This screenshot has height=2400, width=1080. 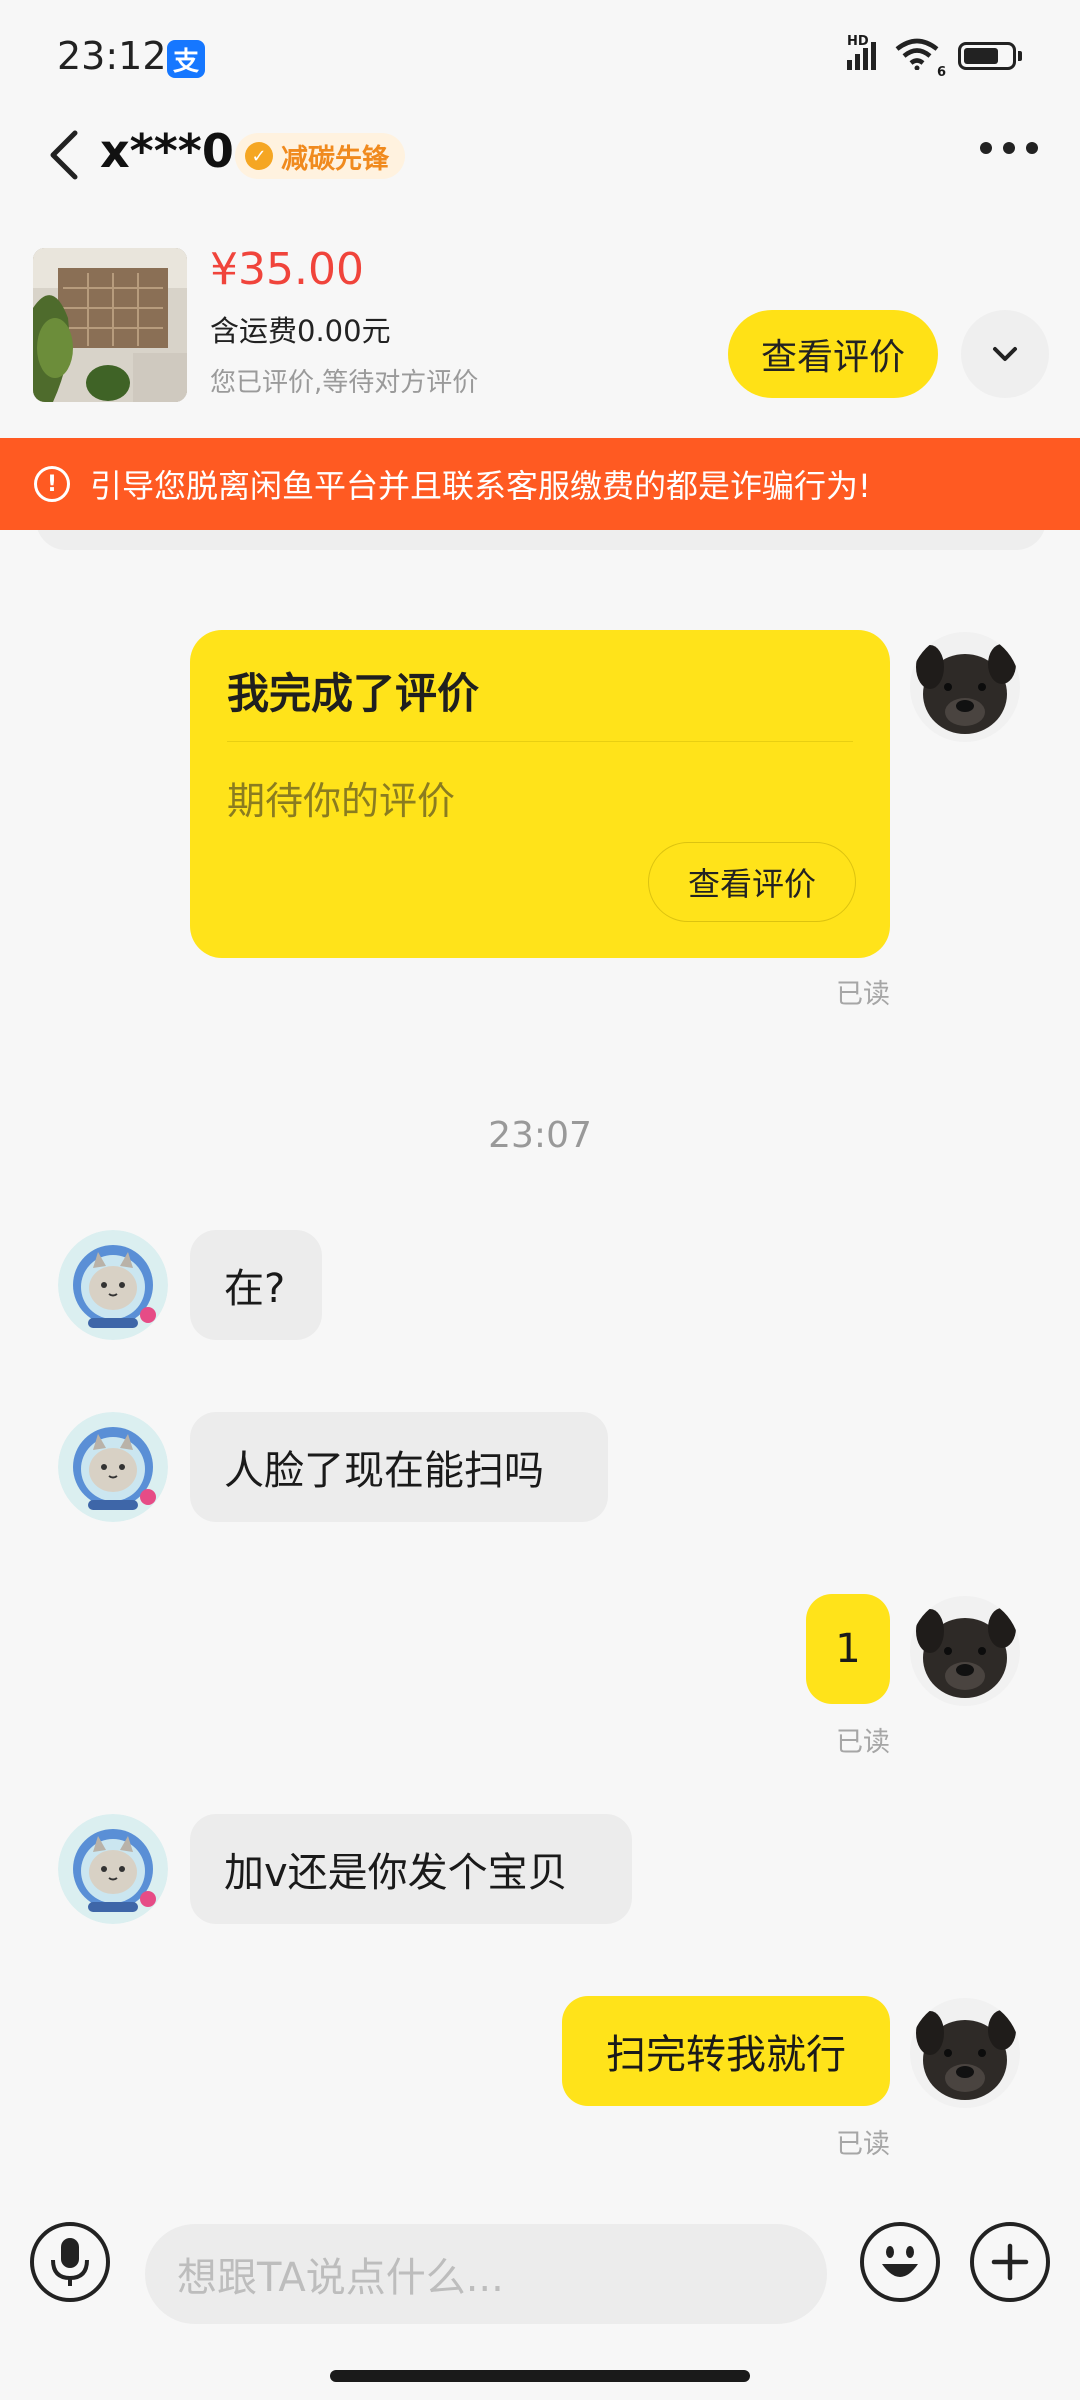 What do you see at coordinates (540, 794) in the screenshot?
I see `review-card: 我完成了评价 期待你的评价 查看评价` at bounding box center [540, 794].